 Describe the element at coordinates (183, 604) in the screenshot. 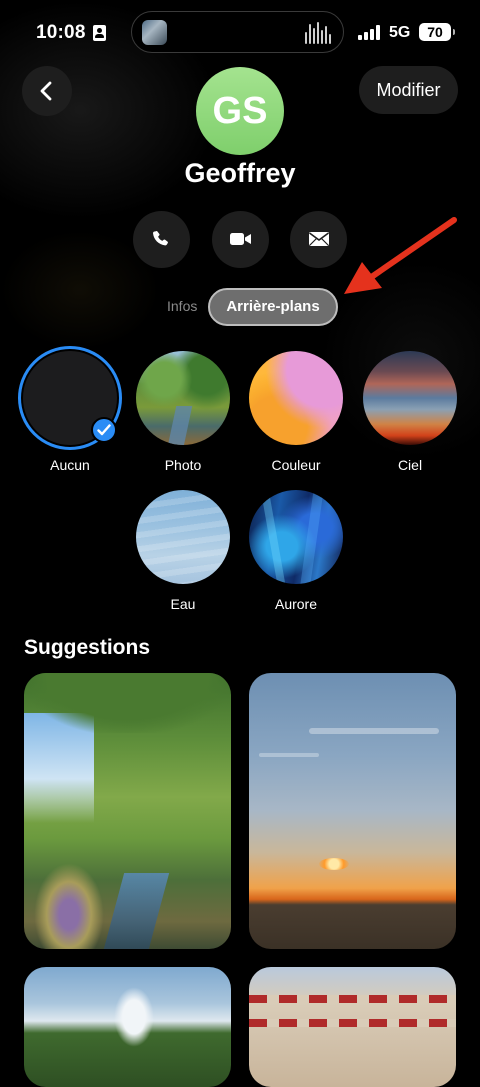

I see `background-label: Eau` at that location.